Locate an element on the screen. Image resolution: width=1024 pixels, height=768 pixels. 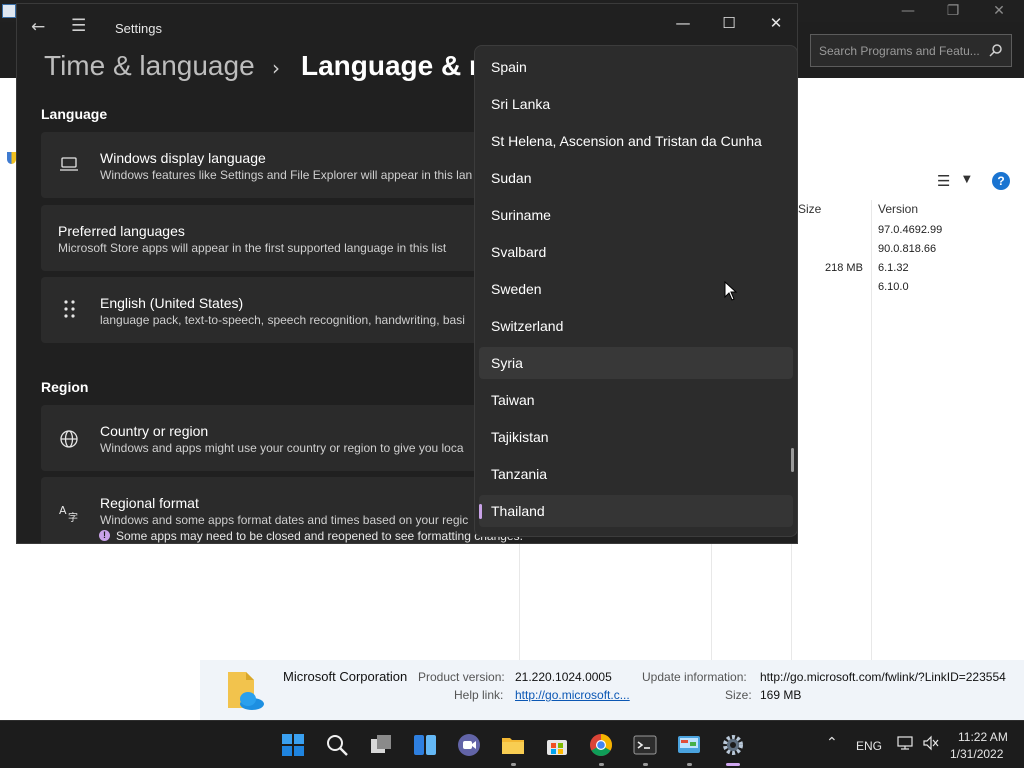
list-item: Tanzania is located at coordinates (636, 474).